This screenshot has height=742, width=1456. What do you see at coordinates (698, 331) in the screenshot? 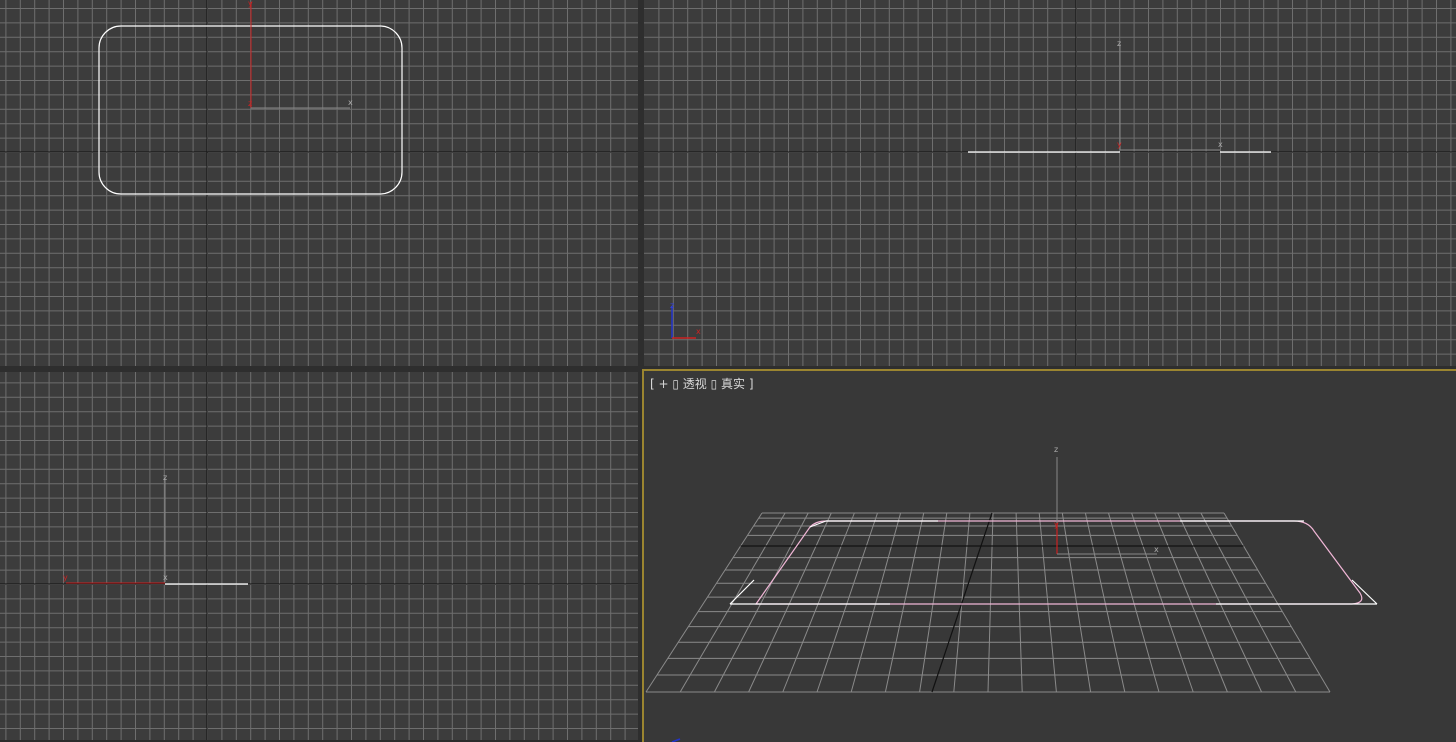
I see `svg-text: x` at bounding box center [698, 331].